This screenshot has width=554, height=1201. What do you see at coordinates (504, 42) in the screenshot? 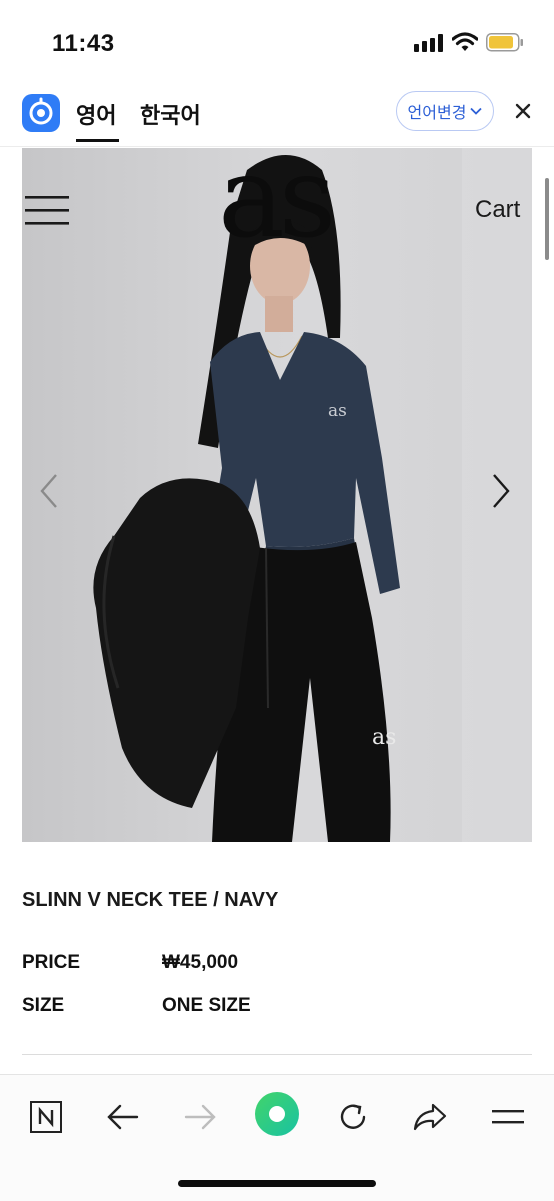
I see `battery-icon` at bounding box center [504, 42].